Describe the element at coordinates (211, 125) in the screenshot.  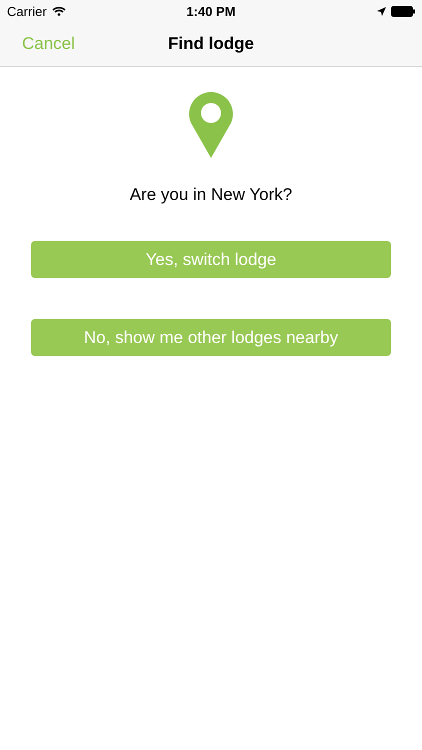
I see `map-pin-icon` at that location.